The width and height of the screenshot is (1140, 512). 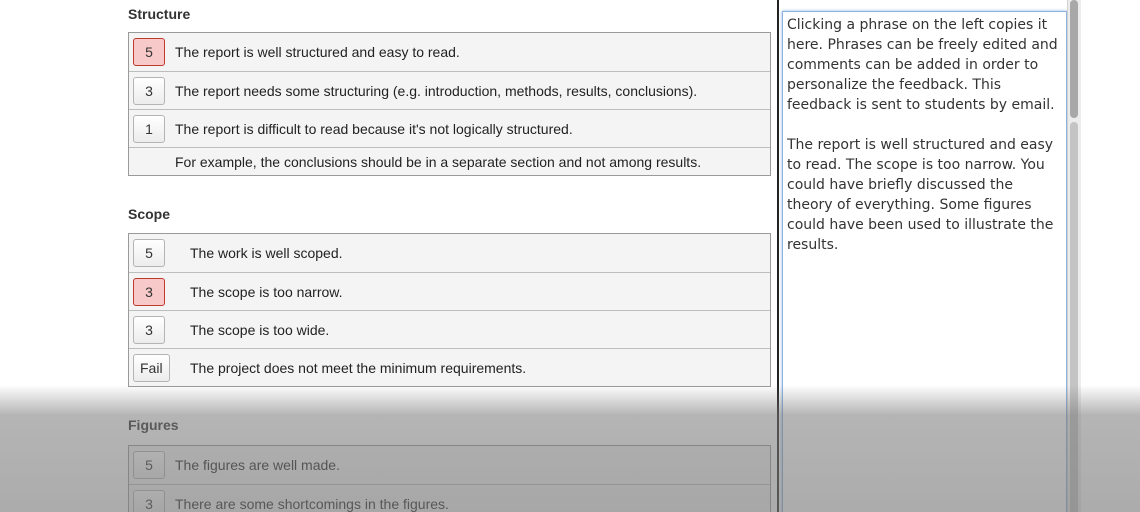 I want to click on section-title-structure: Structure, so click(x=159, y=14).